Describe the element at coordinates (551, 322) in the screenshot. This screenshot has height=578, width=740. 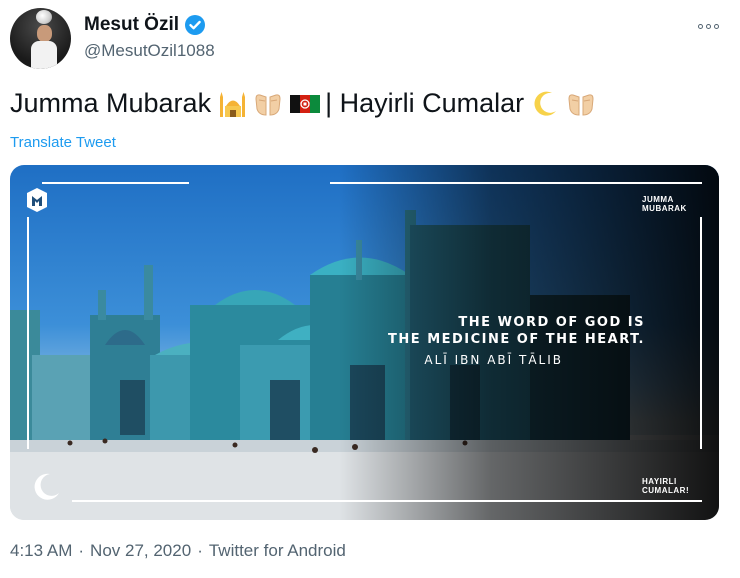
I see `quote-line-1: THE WORD OF GOD IS` at that location.